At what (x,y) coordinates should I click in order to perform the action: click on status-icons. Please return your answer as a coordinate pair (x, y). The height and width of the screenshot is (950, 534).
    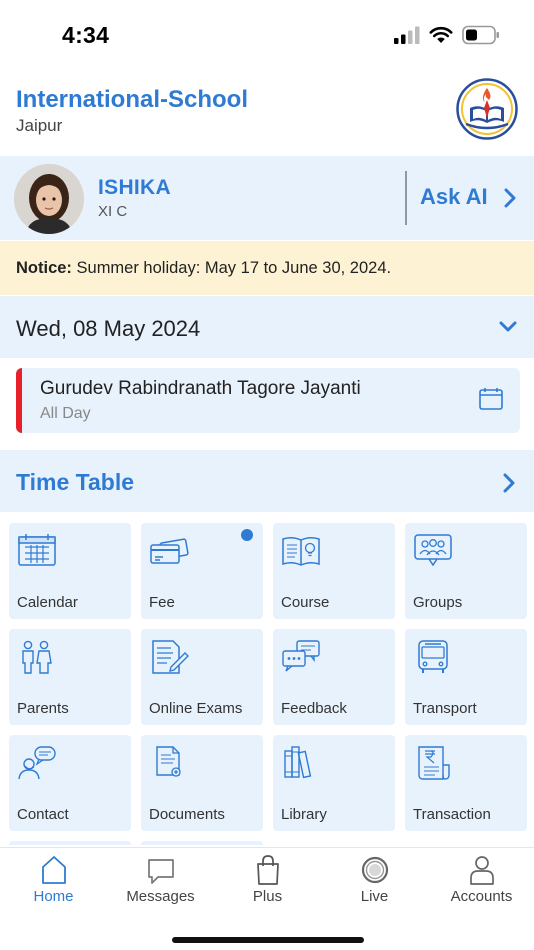
    Looking at the image, I should click on (447, 35).